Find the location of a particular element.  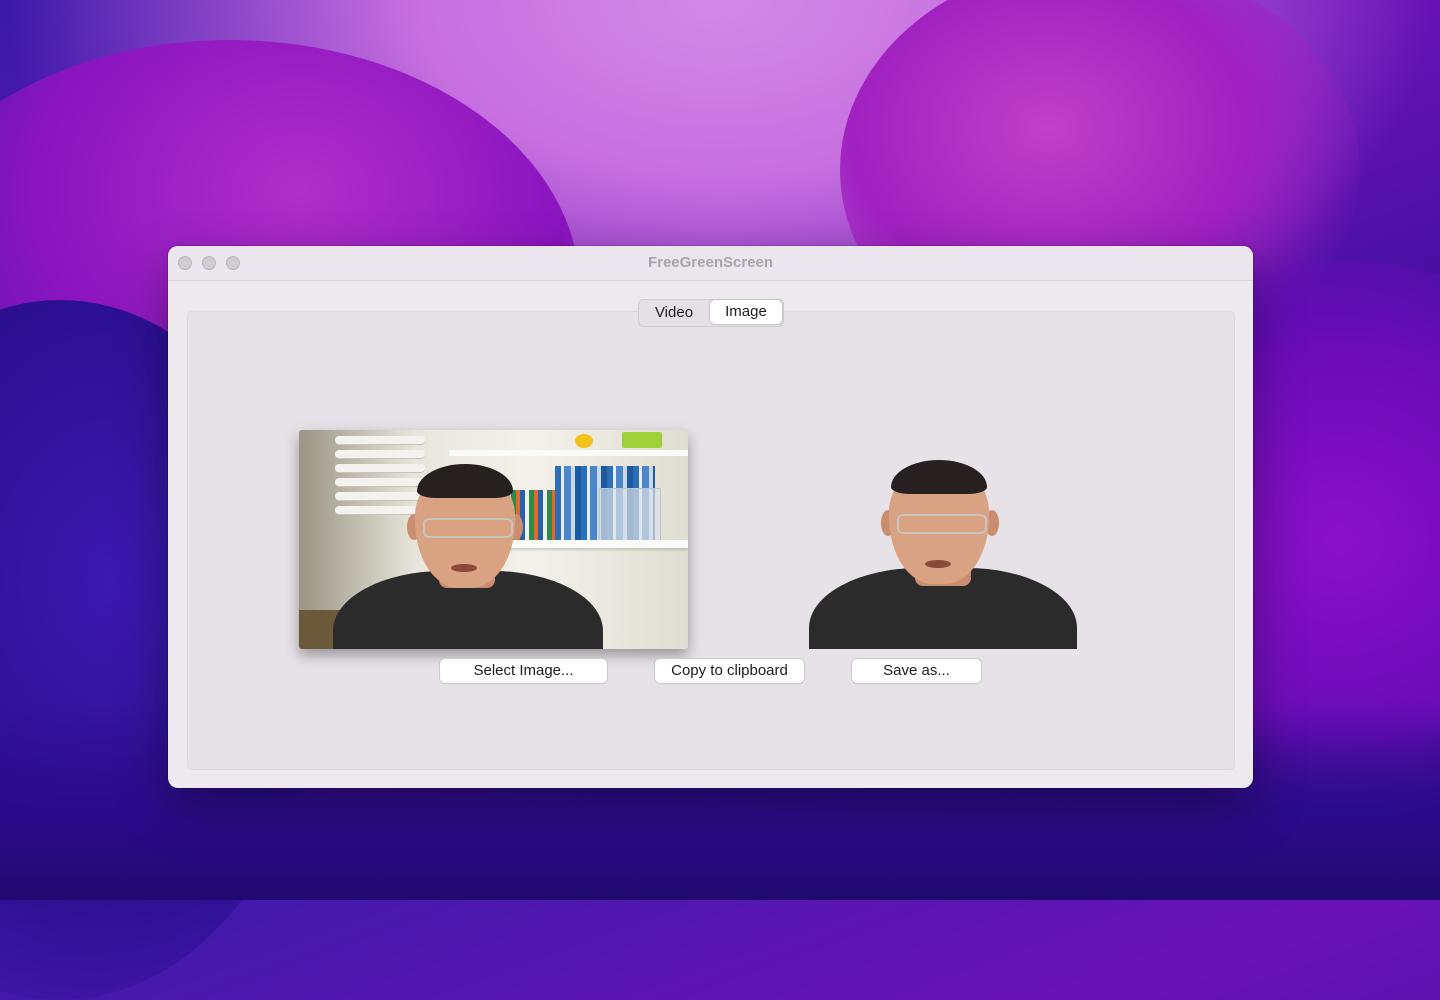

tab-image: Image is located at coordinates (746, 312).